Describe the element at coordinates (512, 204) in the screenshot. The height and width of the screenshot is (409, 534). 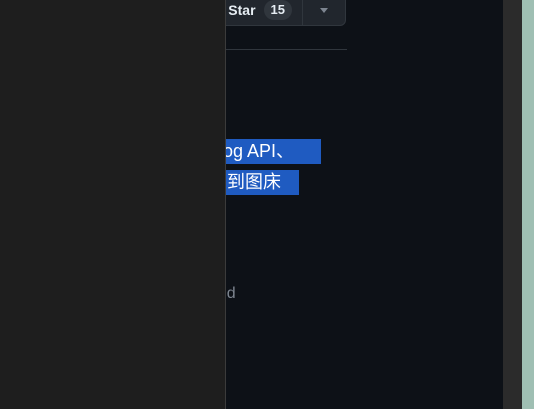
I see `scrollbar-track` at that location.